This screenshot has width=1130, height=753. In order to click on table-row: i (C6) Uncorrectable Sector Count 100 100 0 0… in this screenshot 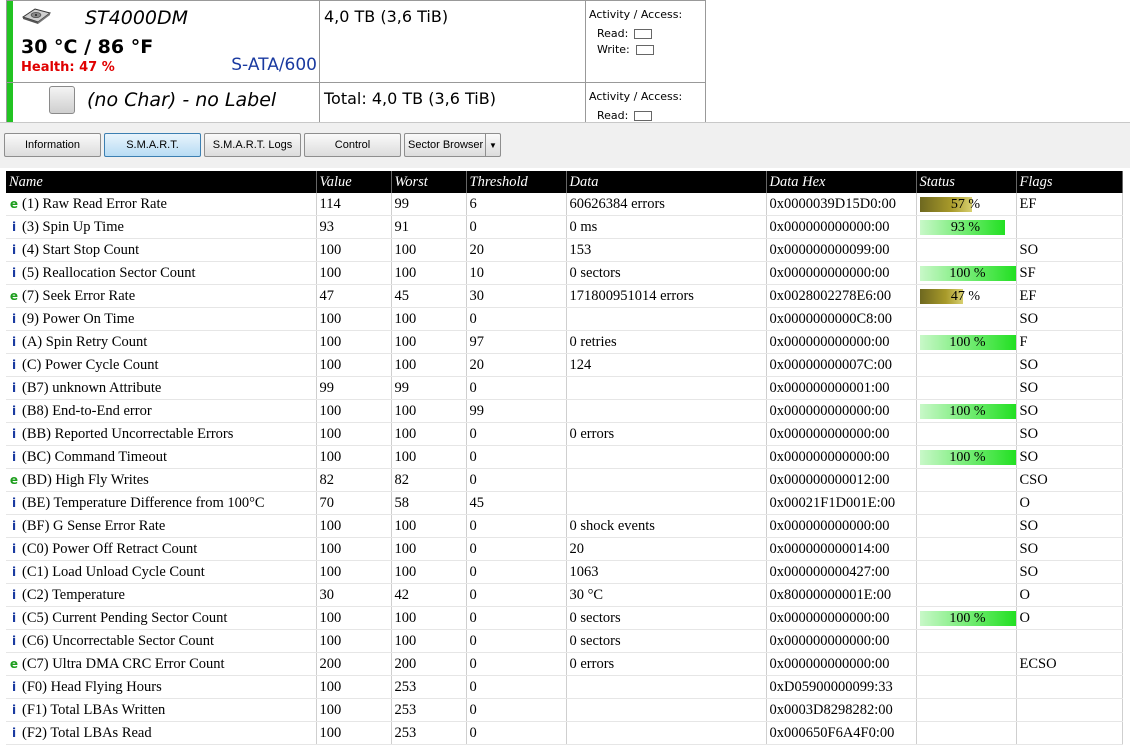, I will do `click(564, 641)`.